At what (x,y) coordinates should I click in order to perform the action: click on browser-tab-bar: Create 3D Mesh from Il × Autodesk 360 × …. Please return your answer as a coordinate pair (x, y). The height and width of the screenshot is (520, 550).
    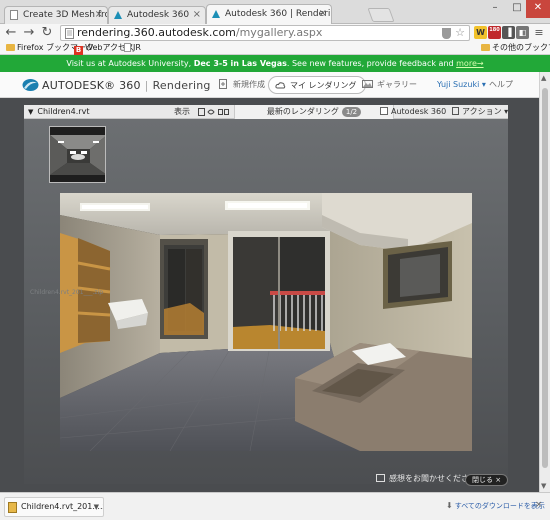
    Looking at the image, I should click on (275, 12).